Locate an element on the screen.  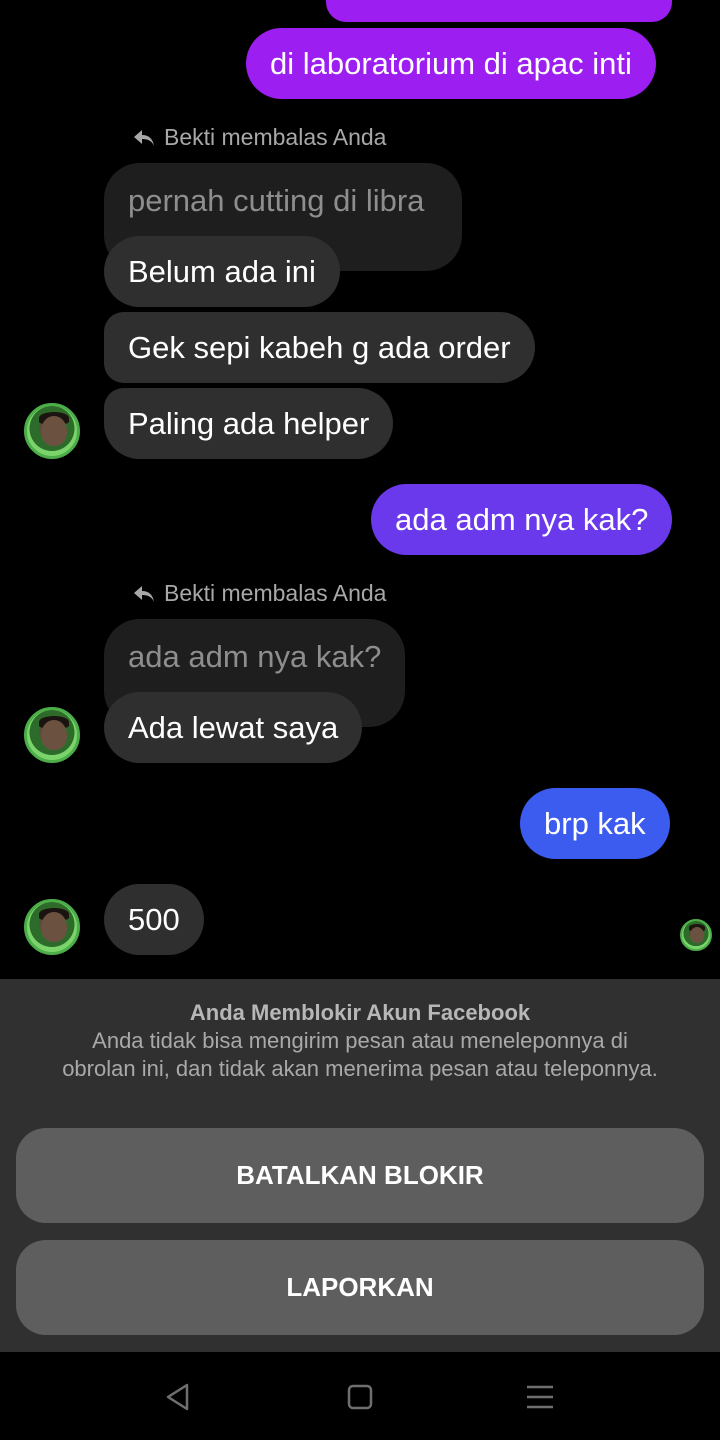
outgoing-message: ada adm nya kak? is located at coordinates (522, 519).